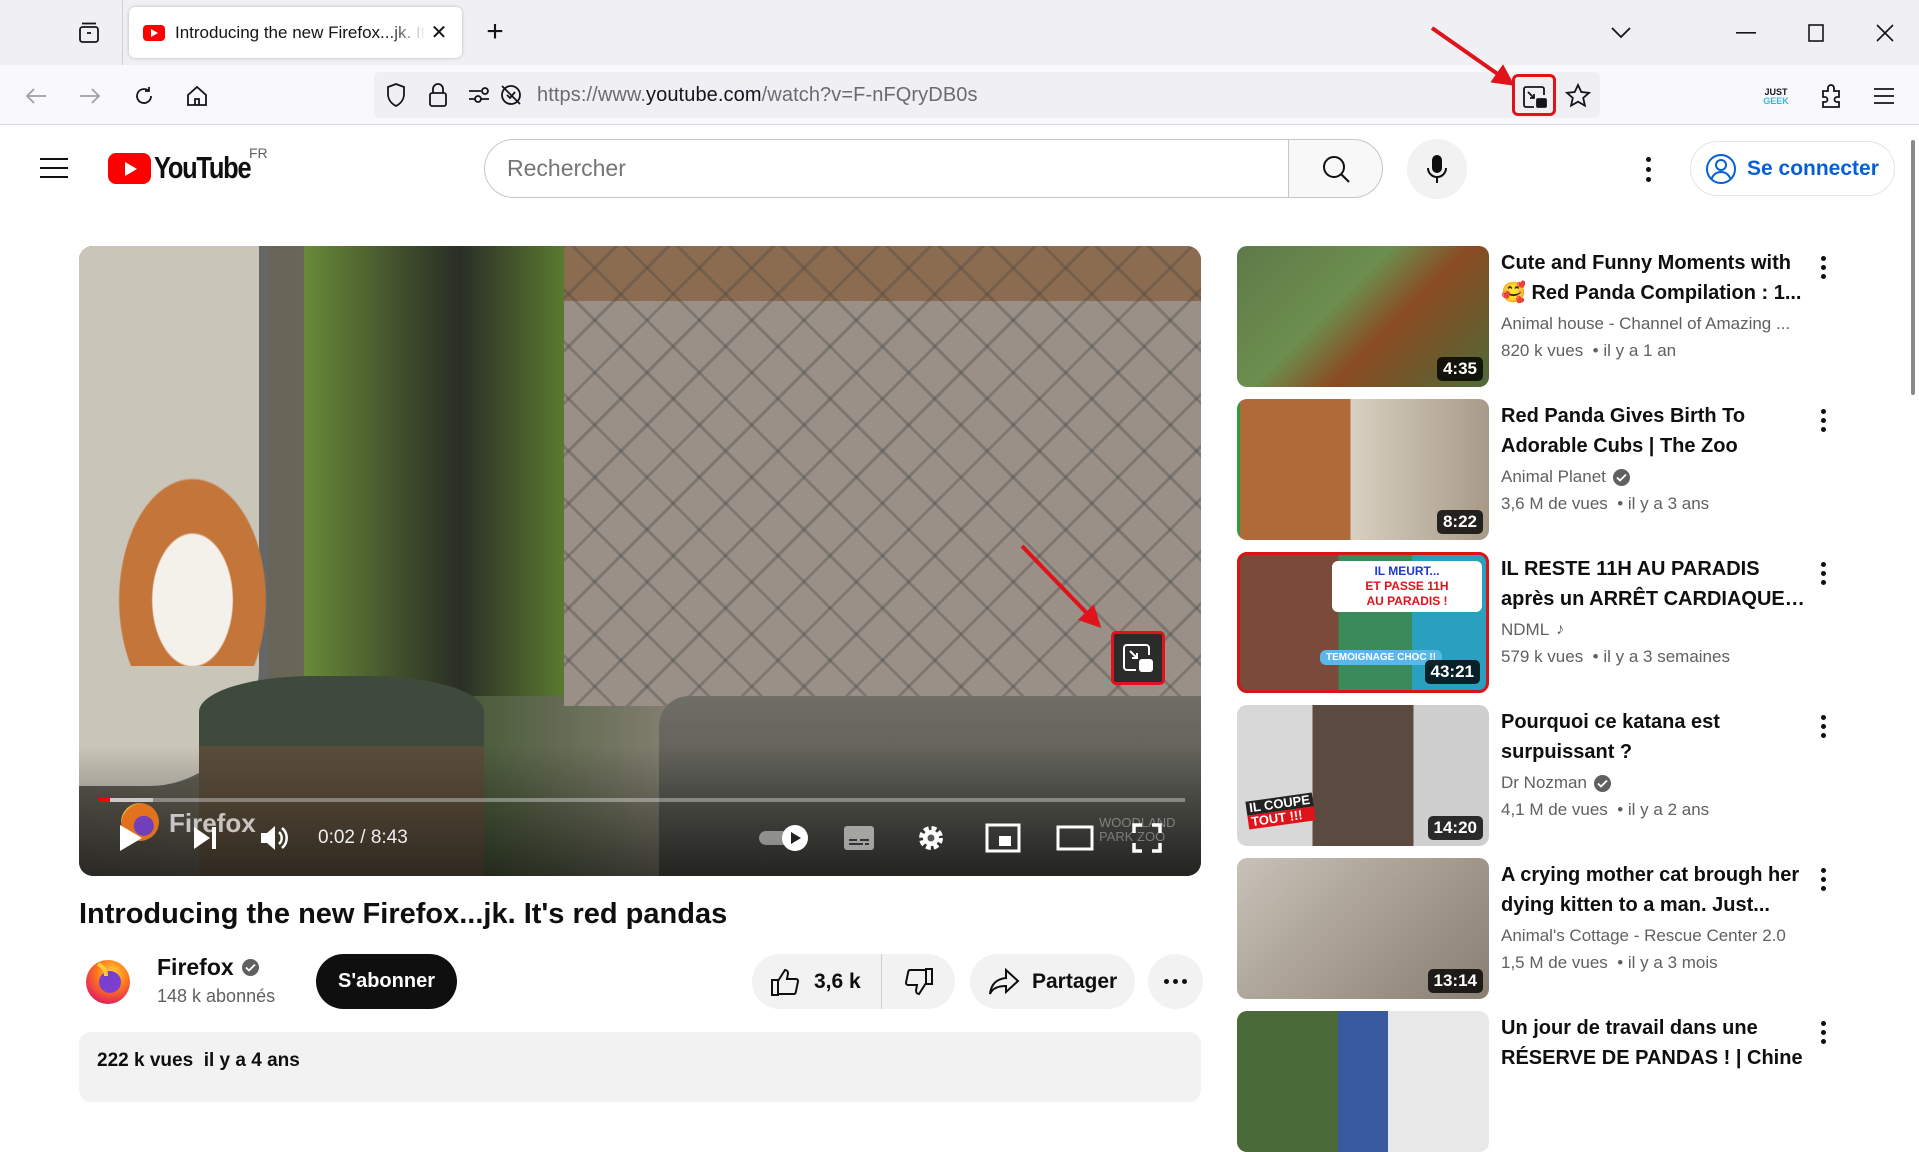 The height and width of the screenshot is (1152, 1919). What do you see at coordinates (144, 96) in the screenshot?
I see `reload-icon` at bounding box center [144, 96].